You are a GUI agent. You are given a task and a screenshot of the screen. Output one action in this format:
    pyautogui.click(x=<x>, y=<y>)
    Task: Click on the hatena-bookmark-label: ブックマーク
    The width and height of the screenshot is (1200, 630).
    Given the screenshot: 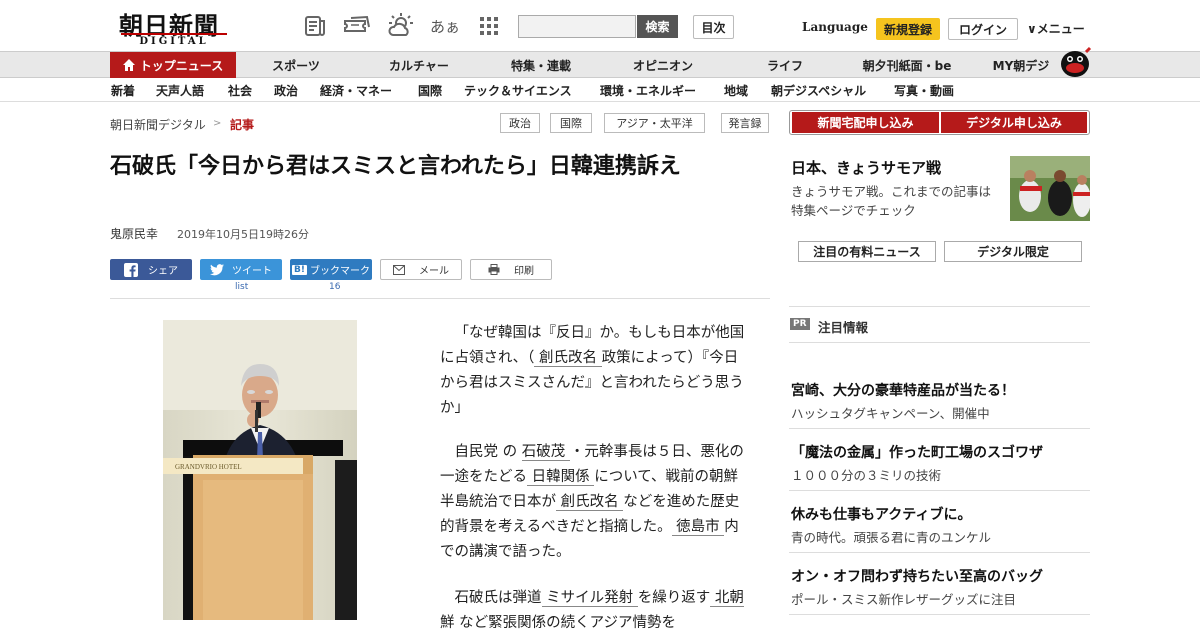 What is the action you would take?
    pyautogui.click(x=339, y=271)
    